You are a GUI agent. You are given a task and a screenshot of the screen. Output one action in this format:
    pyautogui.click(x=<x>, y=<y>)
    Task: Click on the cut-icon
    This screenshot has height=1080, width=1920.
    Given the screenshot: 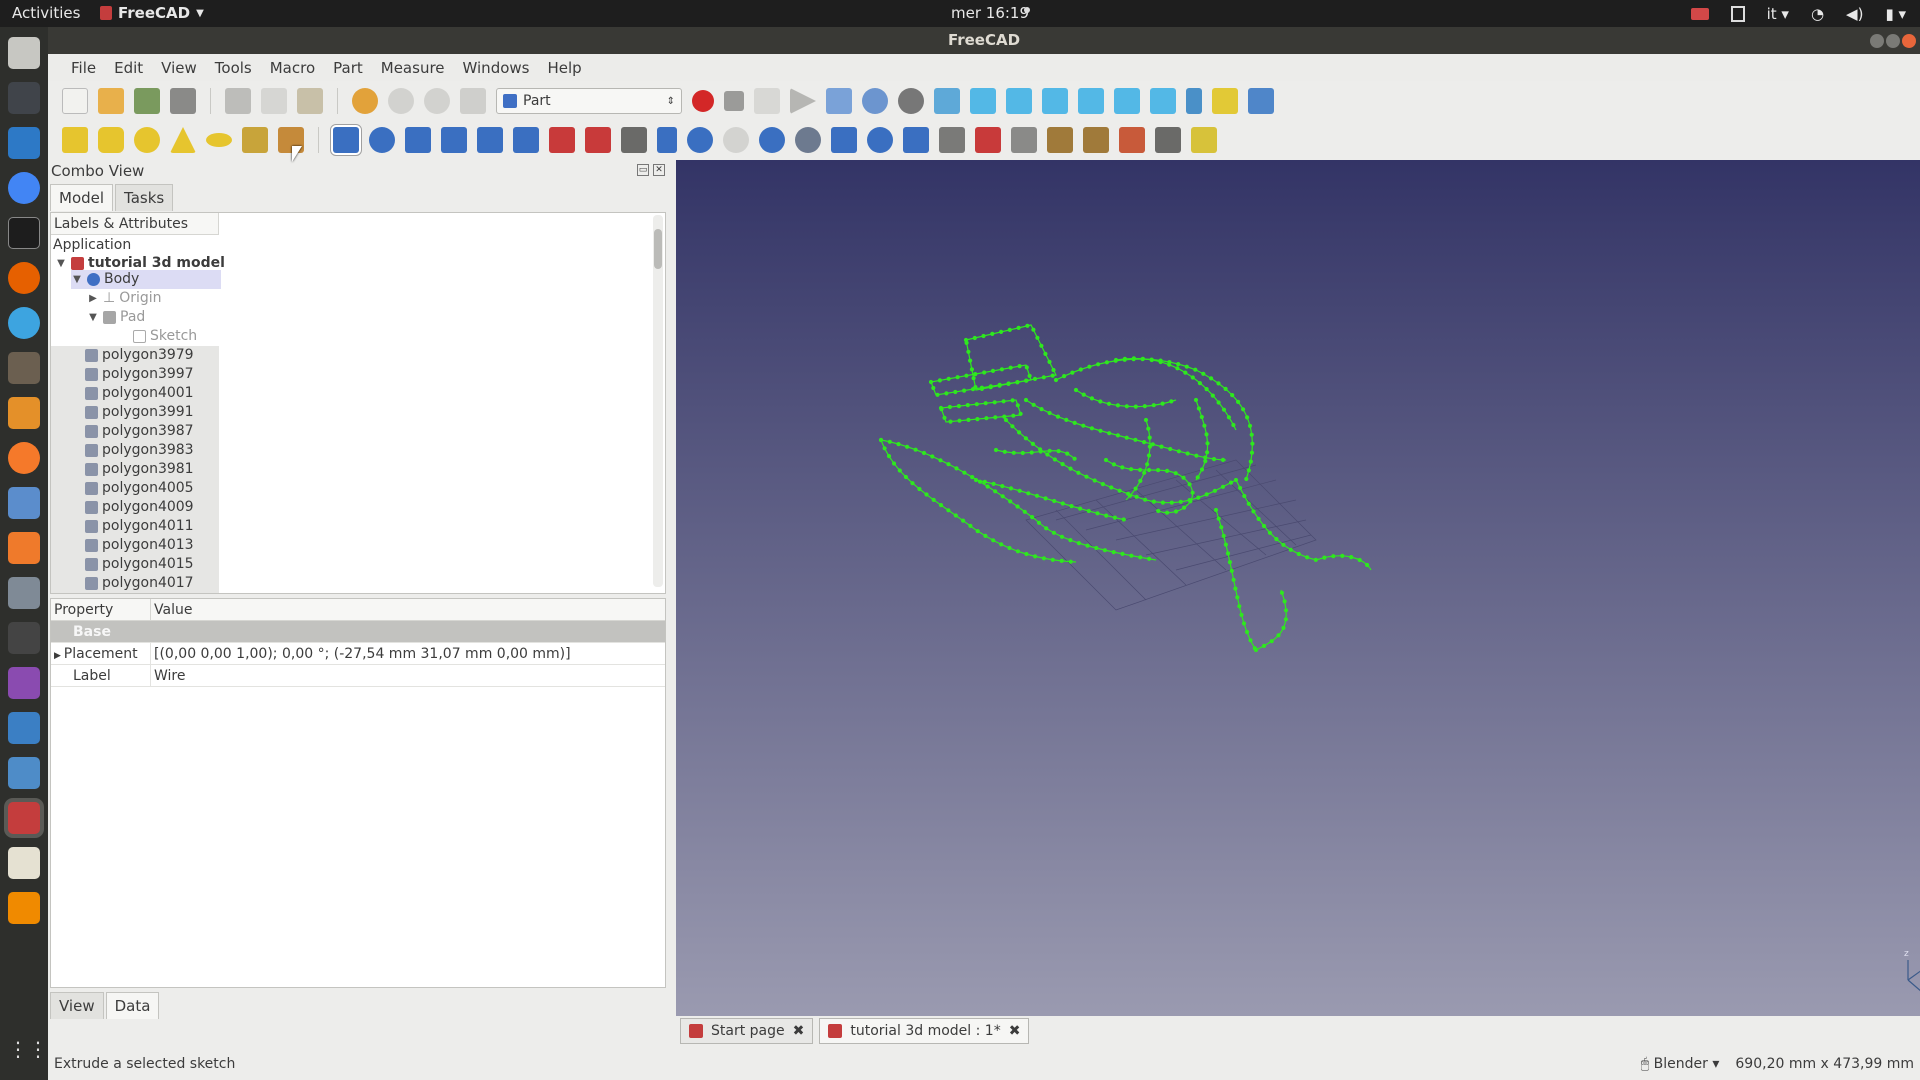 What is the action you would take?
    pyautogui.click(x=238, y=101)
    